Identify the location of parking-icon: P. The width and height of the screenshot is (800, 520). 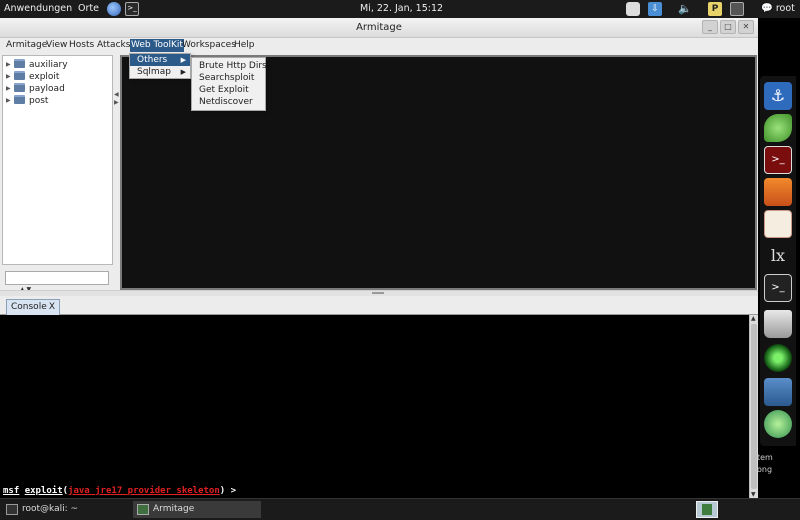
(715, 9).